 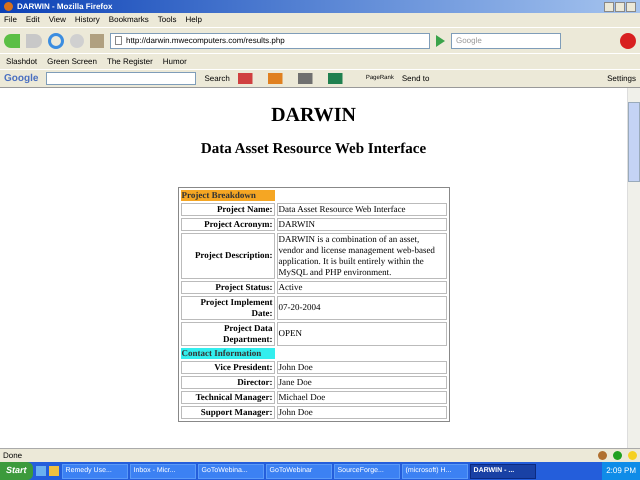 What do you see at coordinates (634, 142) in the screenshot?
I see `scroll-thumb` at bounding box center [634, 142].